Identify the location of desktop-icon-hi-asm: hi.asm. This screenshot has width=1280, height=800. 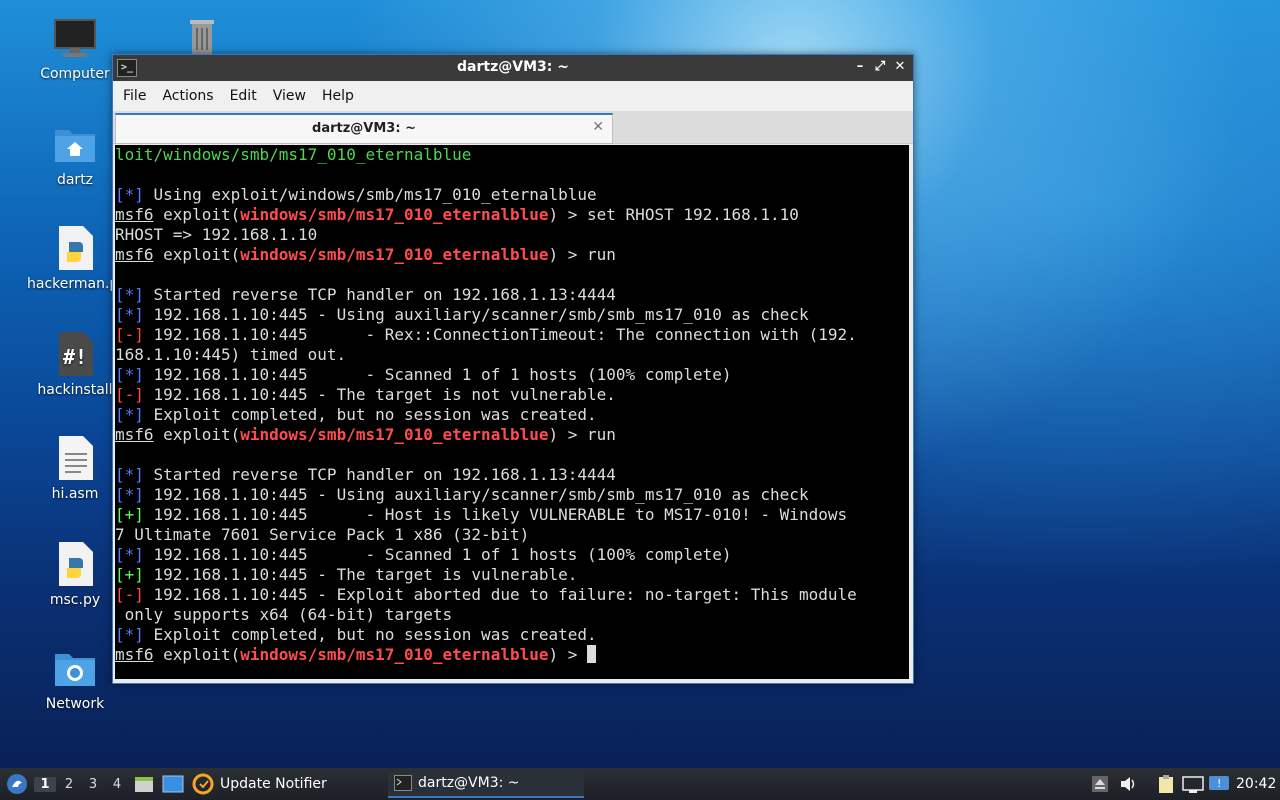
(75, 469).